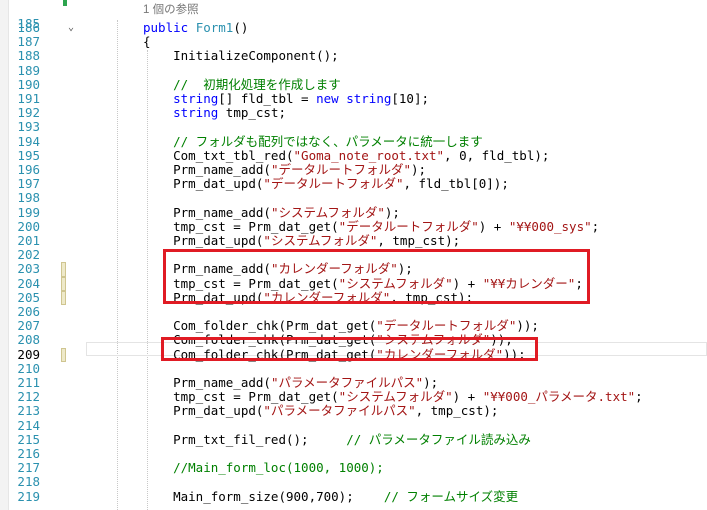 The image size is (707, 510). Describe the element at coordinates (263, 496) in the screenshot. I see `code-token: Main_form_size(900,700);` at that location.